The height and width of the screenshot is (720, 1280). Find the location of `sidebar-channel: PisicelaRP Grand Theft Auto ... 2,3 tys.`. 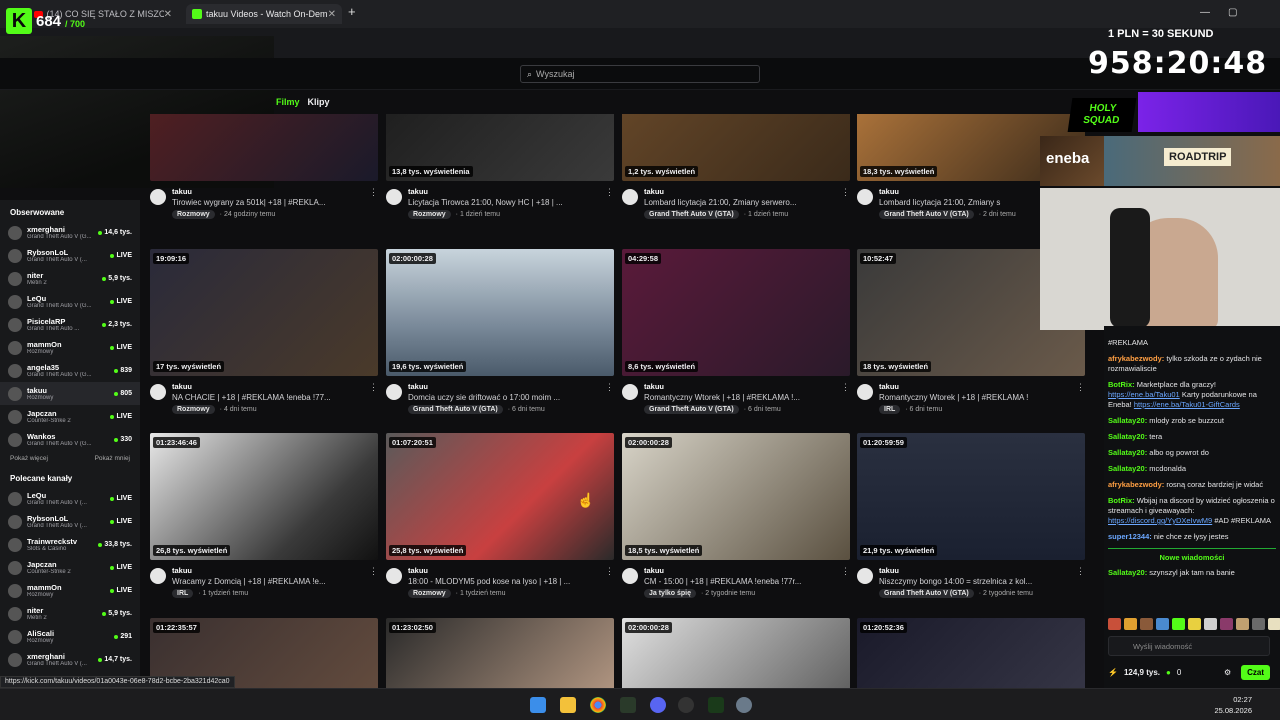

sidebar-channel: PisicelaRP Grand Theft Auto ... 2,3 tys. is located at coordinates (70, 324).